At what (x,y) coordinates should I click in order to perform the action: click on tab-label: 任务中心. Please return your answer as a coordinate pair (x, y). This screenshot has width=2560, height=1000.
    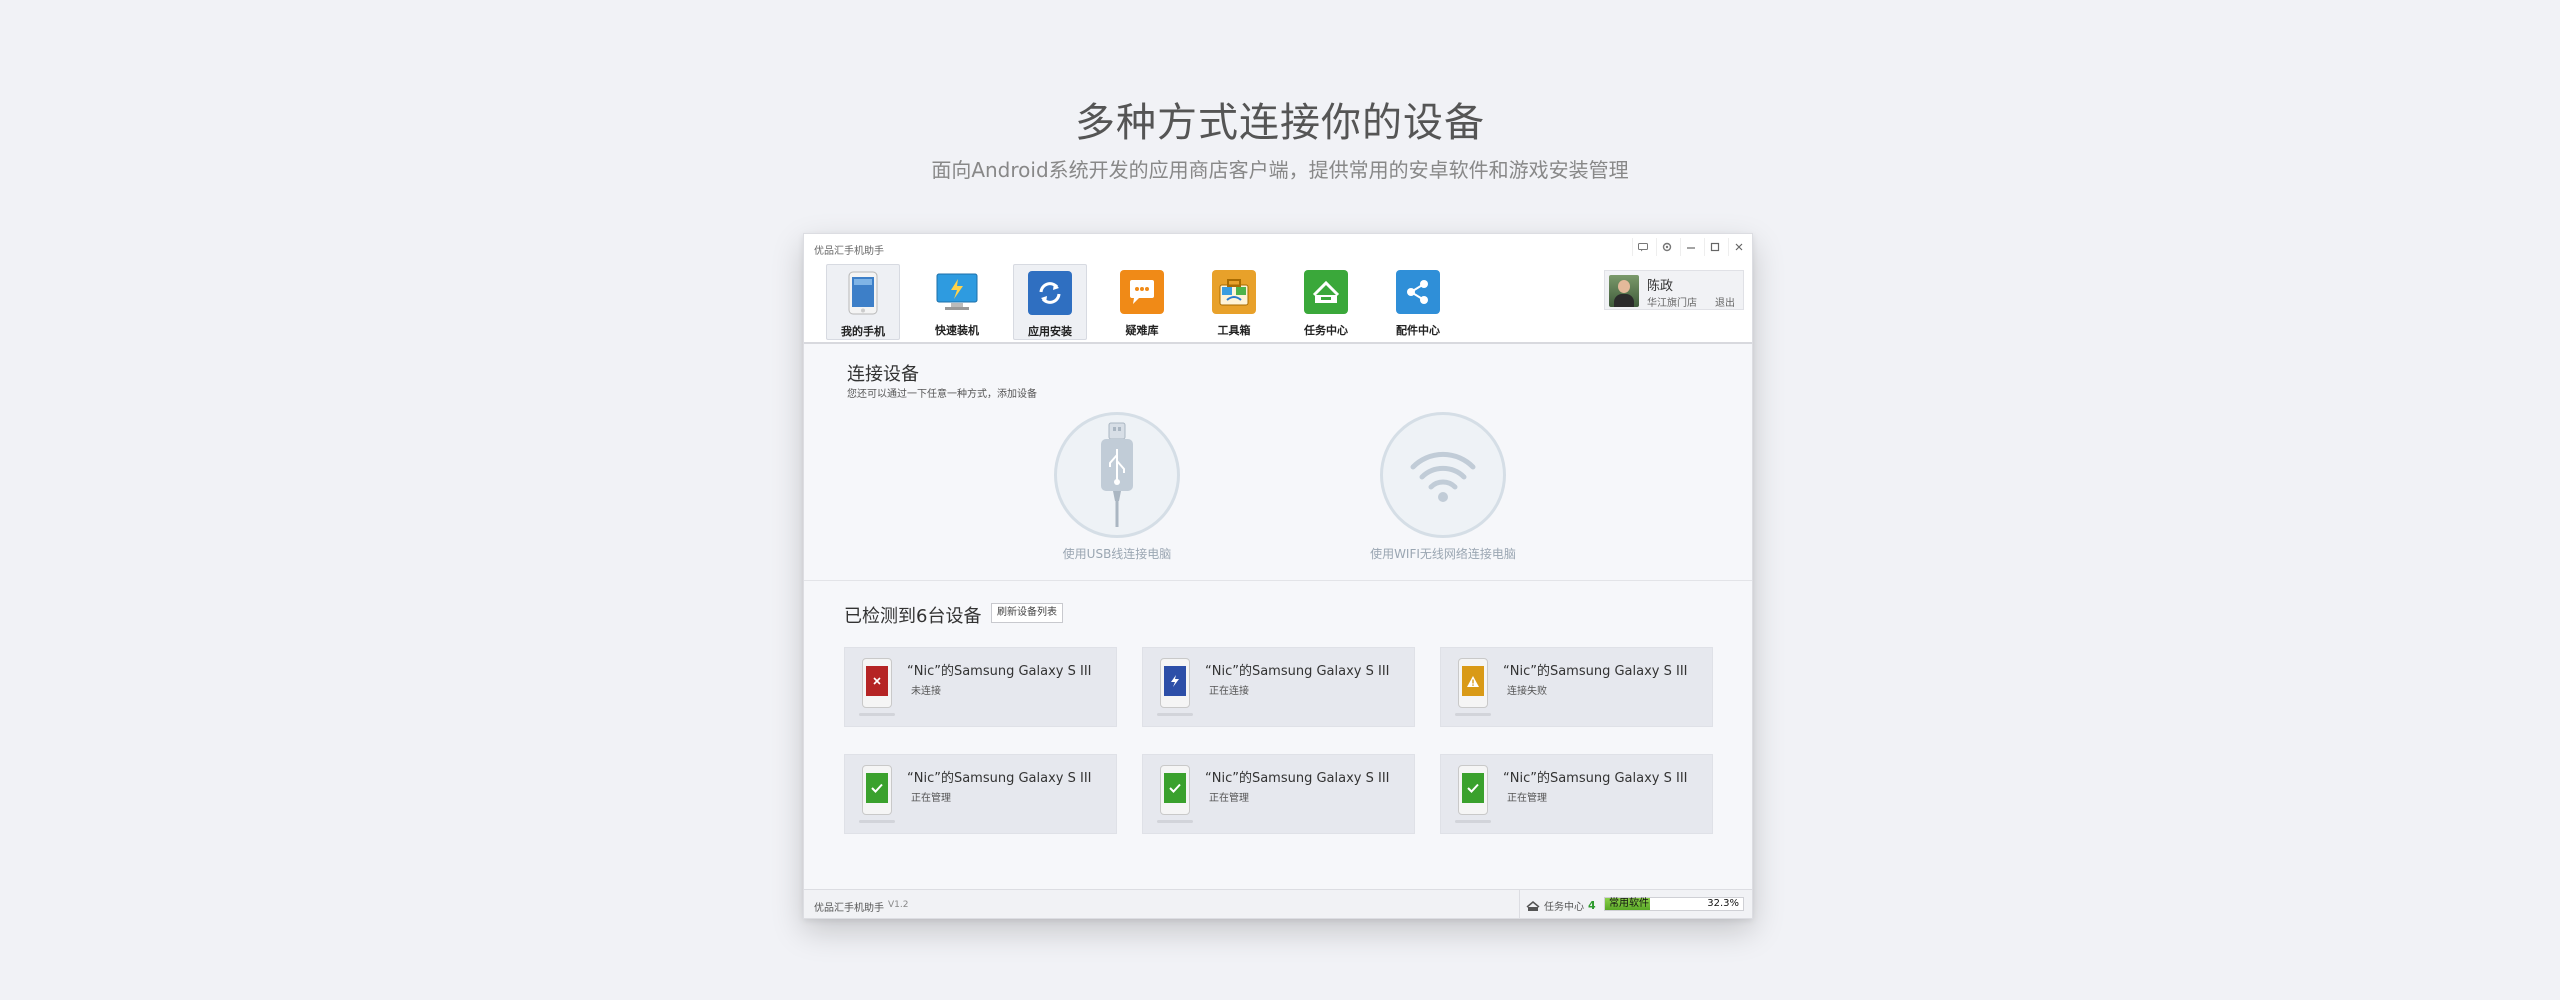
    Looking at the image, I should click on (1326, 330).